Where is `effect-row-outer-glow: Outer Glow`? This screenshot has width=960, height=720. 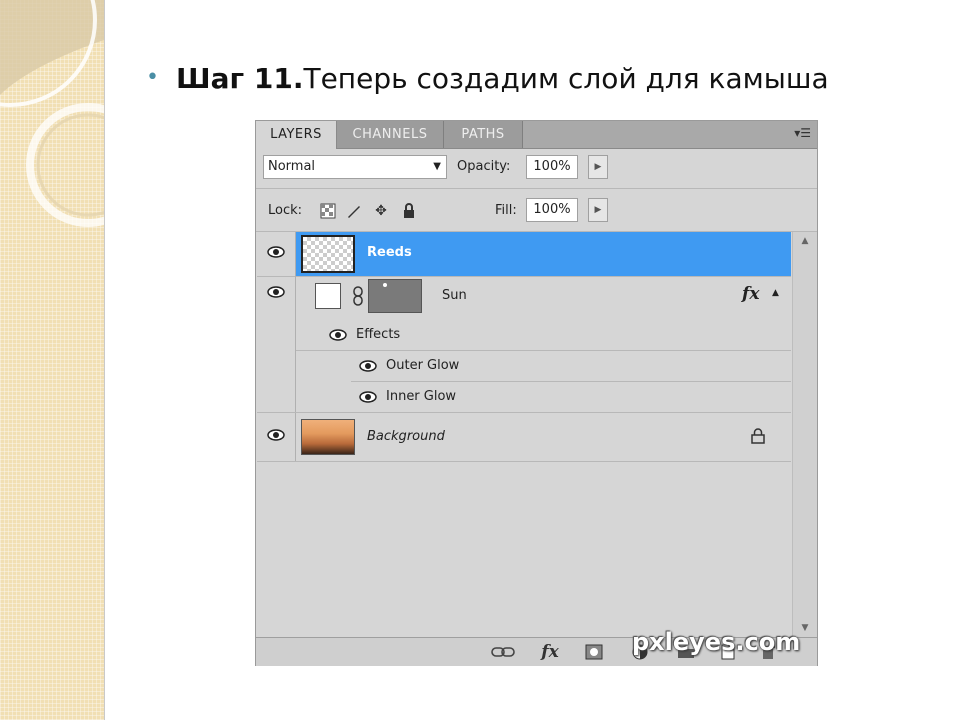
effect-row-outer-glow: Outer Glow is located at coordinates (571, 366).